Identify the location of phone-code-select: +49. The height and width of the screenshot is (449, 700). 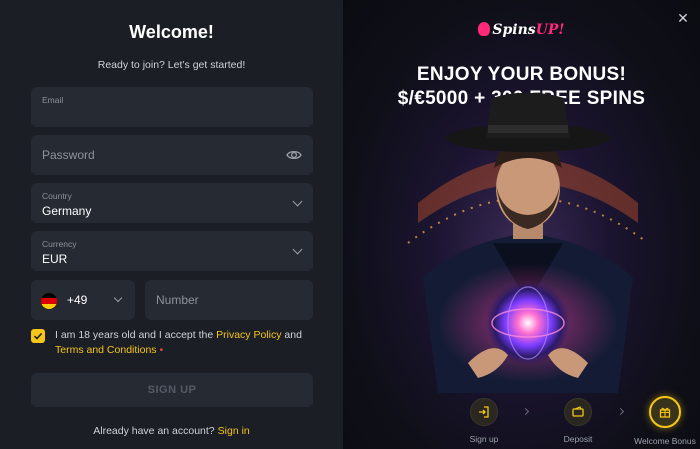
(83, 300).